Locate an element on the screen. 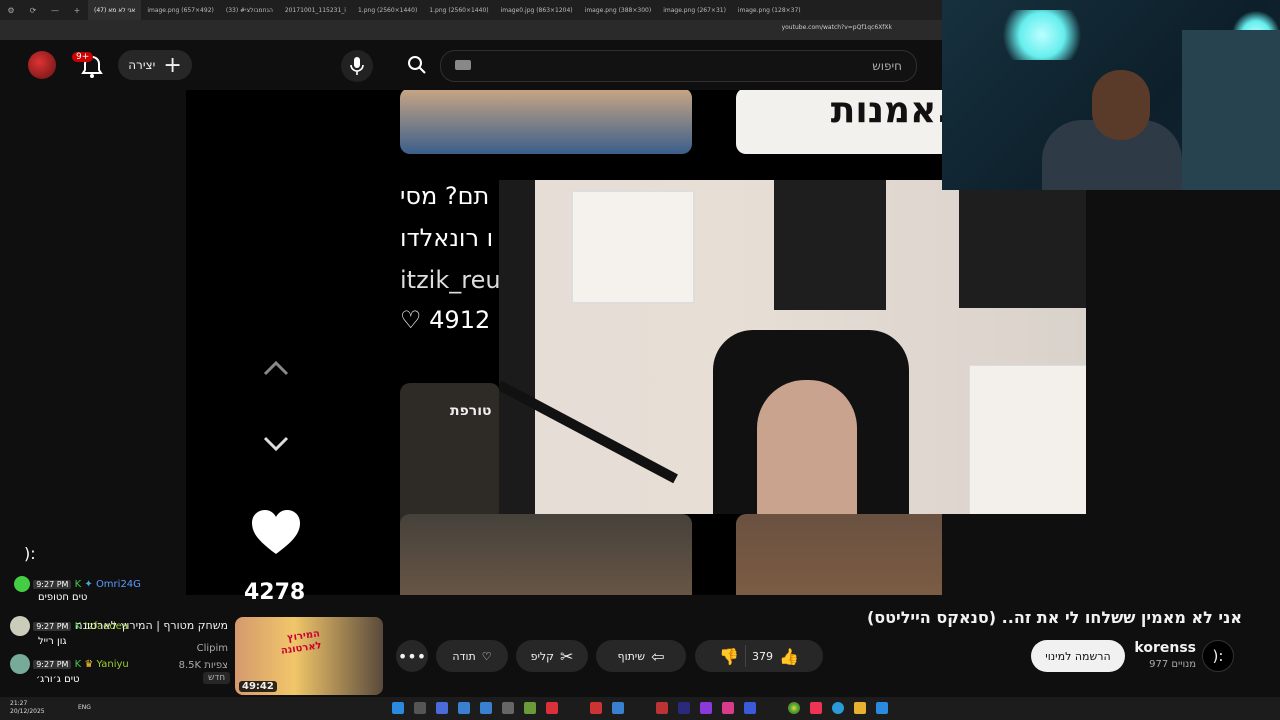  clip-button: קליפ ✂ is located at coordinates (552, 656).